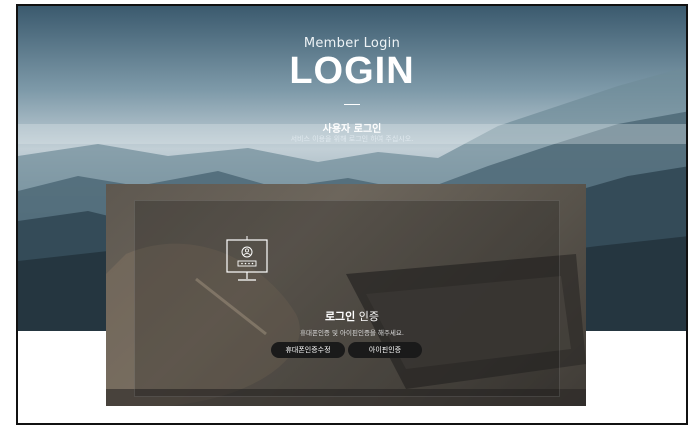 This screenshot has width=692, height=430. Describe the element at coordinates (352, 333) in the screenshot. I see `auth-description: 휴대폰인증 및 아이핀인증을 해주세요.` at that location.